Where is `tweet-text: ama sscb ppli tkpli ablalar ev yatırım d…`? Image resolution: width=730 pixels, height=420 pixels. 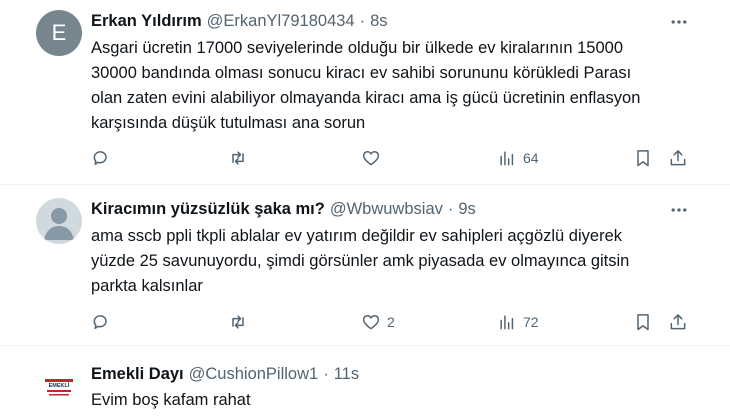
tweet-text: ama sscb ppli tkpli ablalar ev yatırım d… is located at coordinates (391, 261).